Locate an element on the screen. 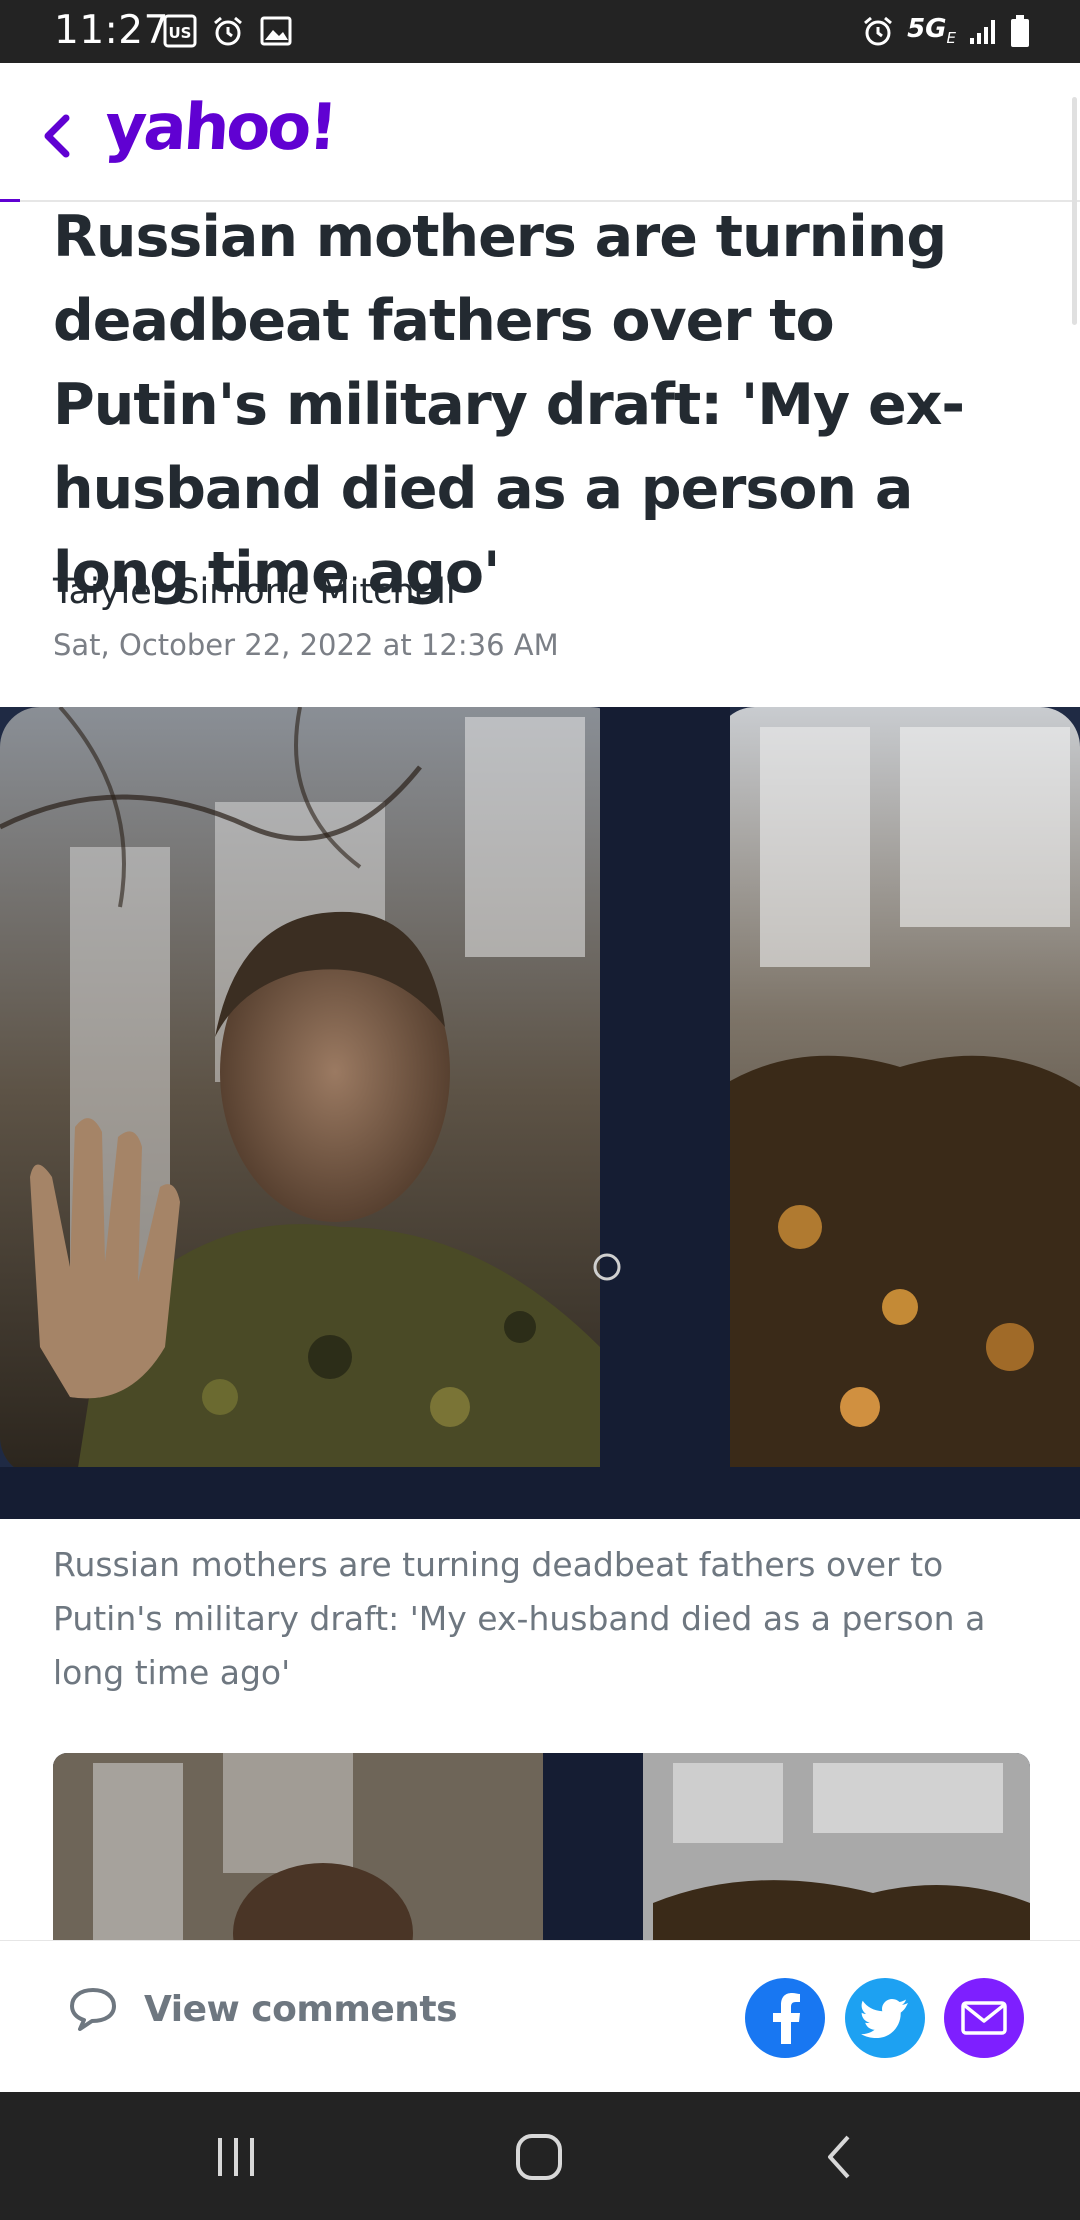  share-facebook-button is located at coordinates (785, 2018).